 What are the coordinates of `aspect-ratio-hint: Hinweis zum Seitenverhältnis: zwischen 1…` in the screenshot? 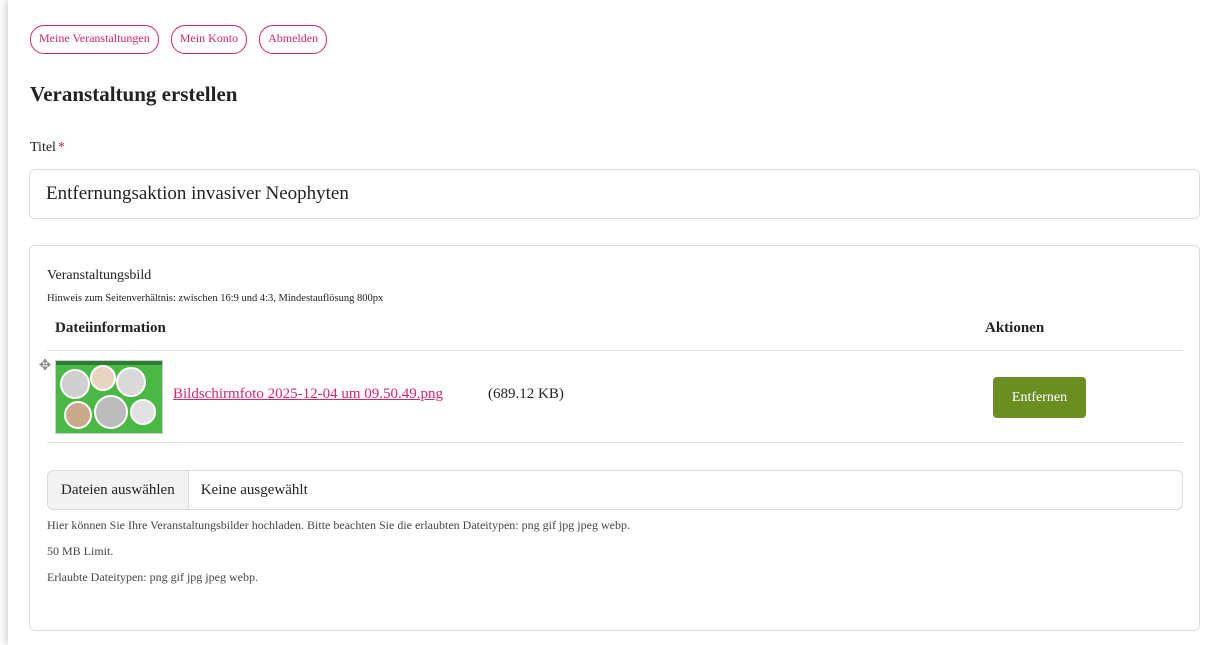 It's located at (215, 298).